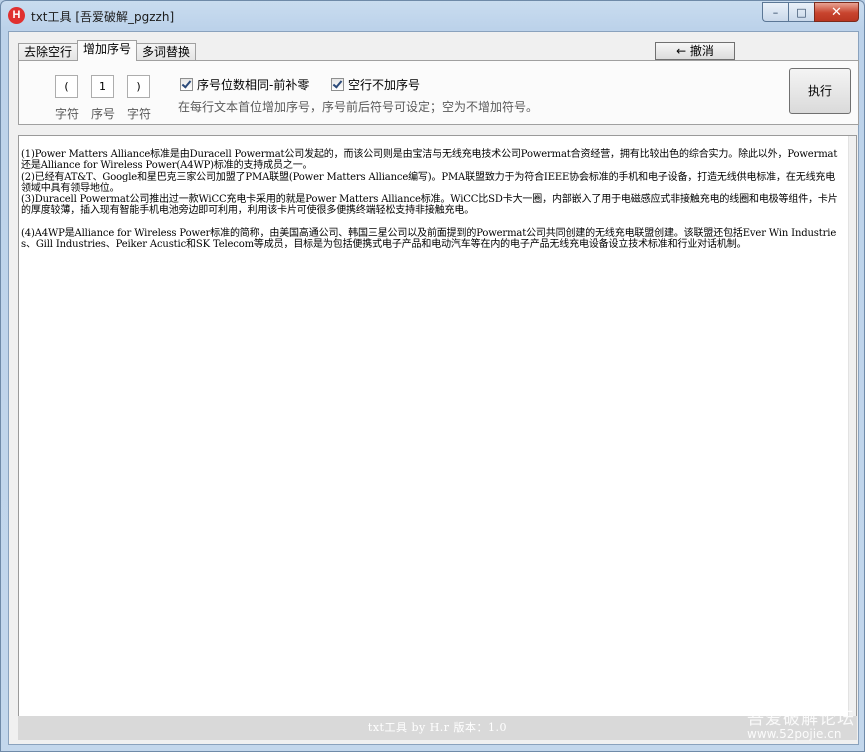  Describe the element at coordinates (139, 114) in the screenshot. I see `suffix-char-label: 字符` at that location.